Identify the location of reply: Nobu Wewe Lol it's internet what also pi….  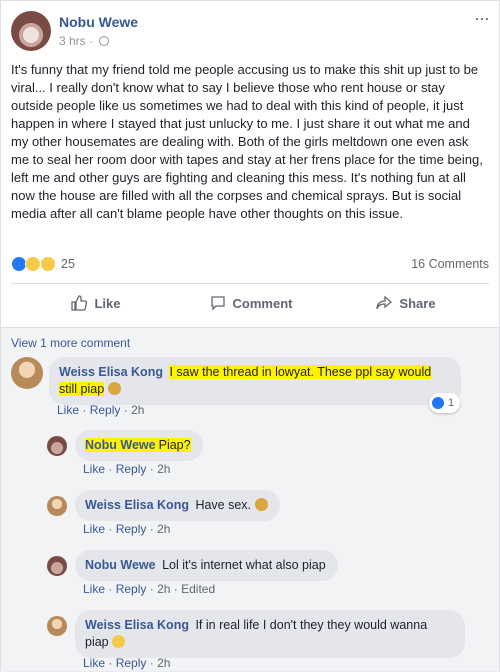
(267, 574).